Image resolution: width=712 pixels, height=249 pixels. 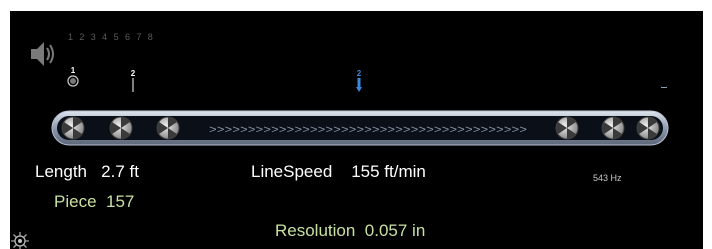 I want to click on blue-marker-icon, so click(x=359, y=85).